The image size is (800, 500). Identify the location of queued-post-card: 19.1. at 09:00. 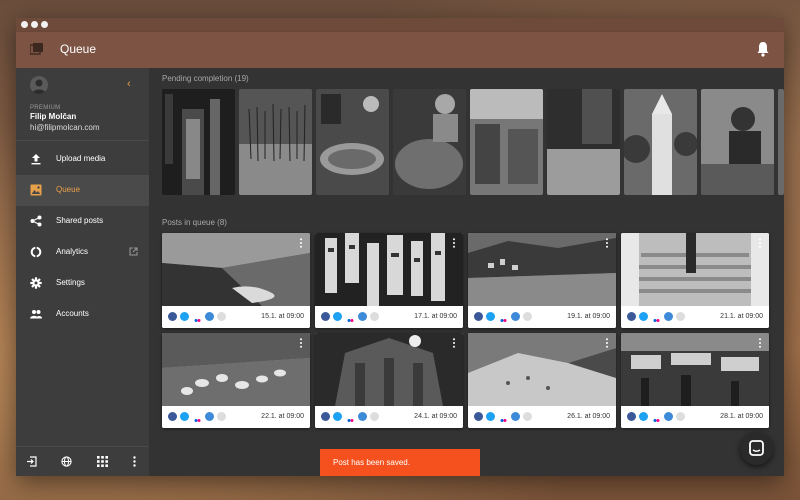
(542, 280).